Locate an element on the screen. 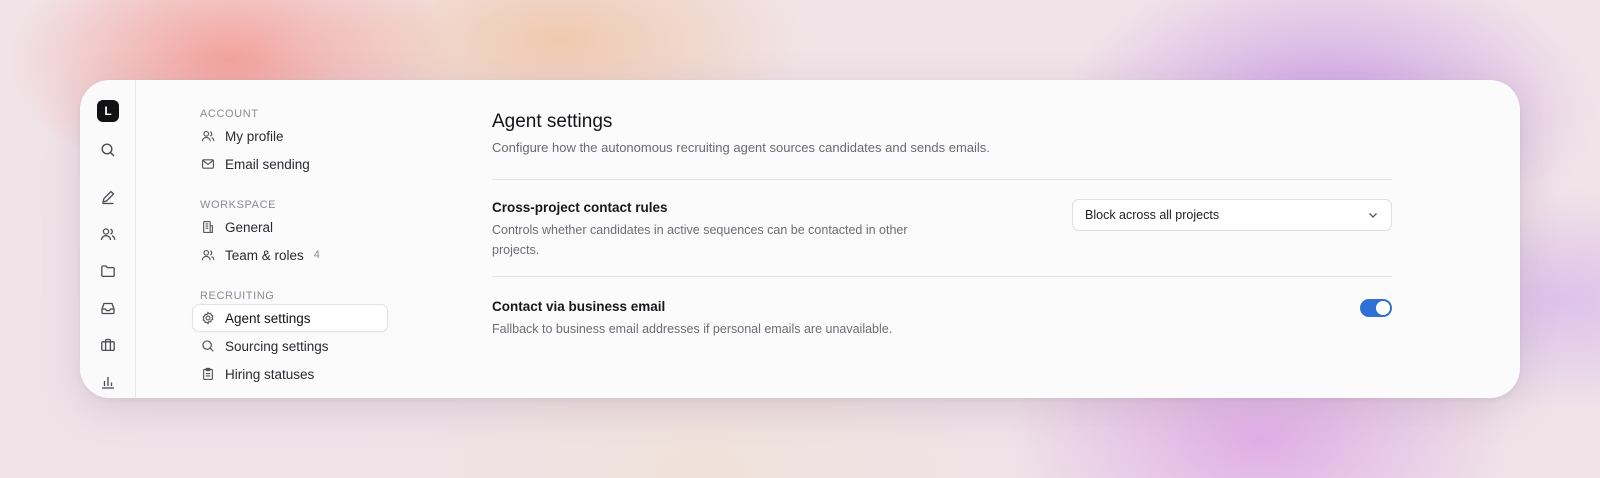 This screenshot has width=1600, height=478. pencil-icon is located at coordinates (108, 197).